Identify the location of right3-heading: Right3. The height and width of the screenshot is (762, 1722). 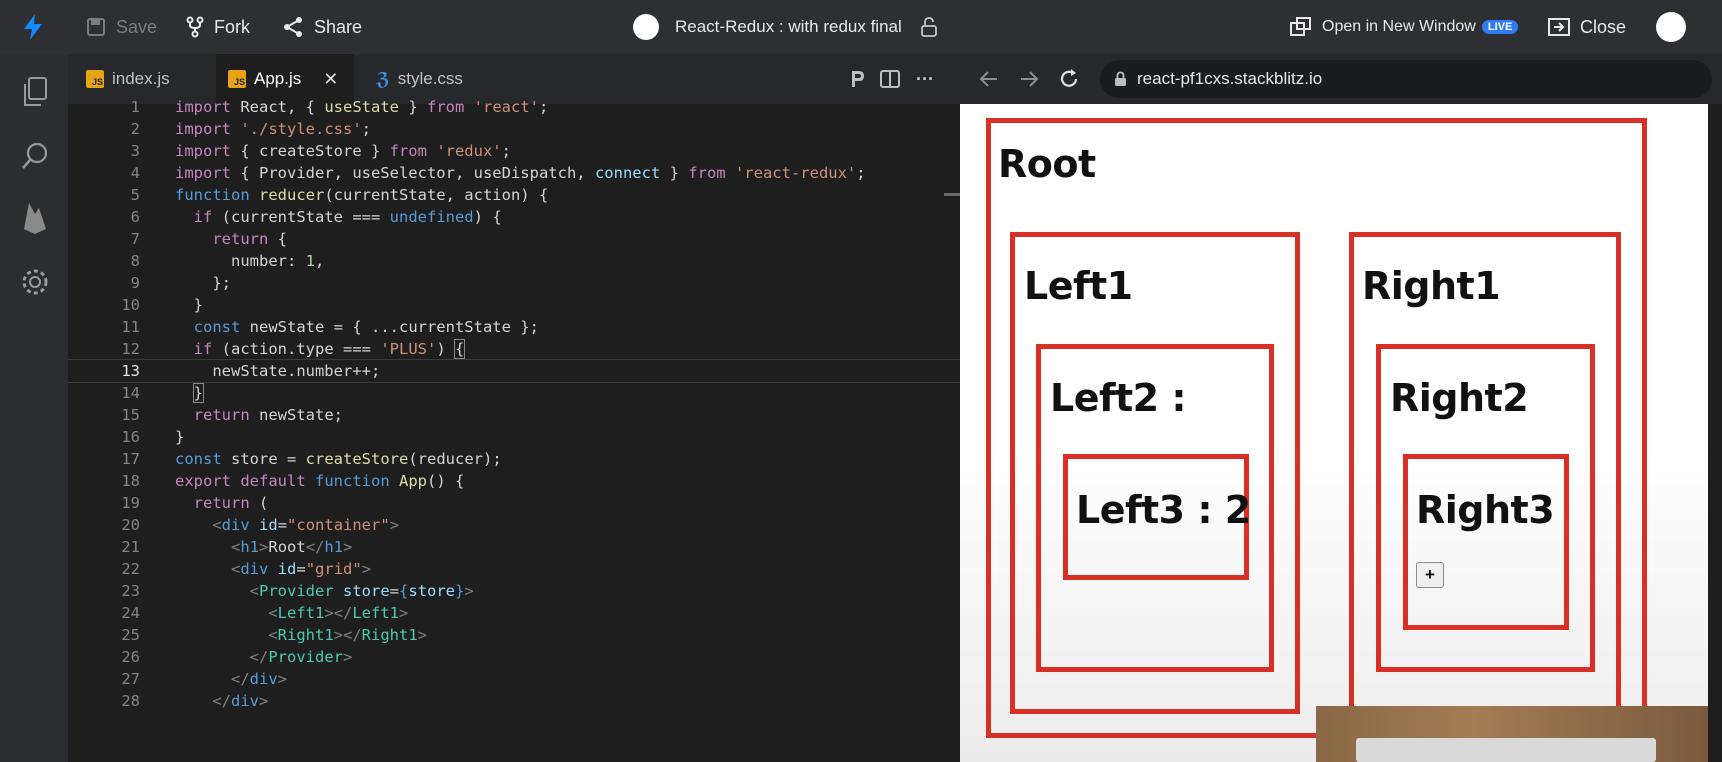
(1485, 510).